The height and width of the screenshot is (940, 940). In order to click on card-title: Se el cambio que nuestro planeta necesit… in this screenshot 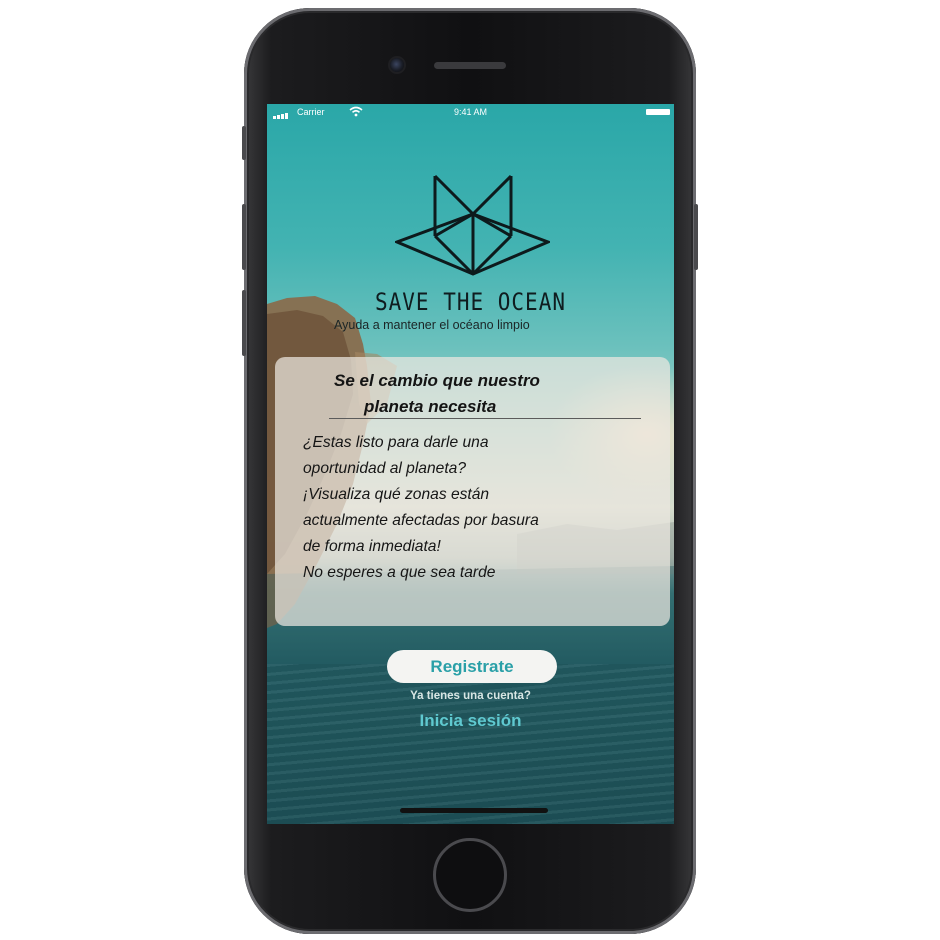, I will do `click(472, 394)`.